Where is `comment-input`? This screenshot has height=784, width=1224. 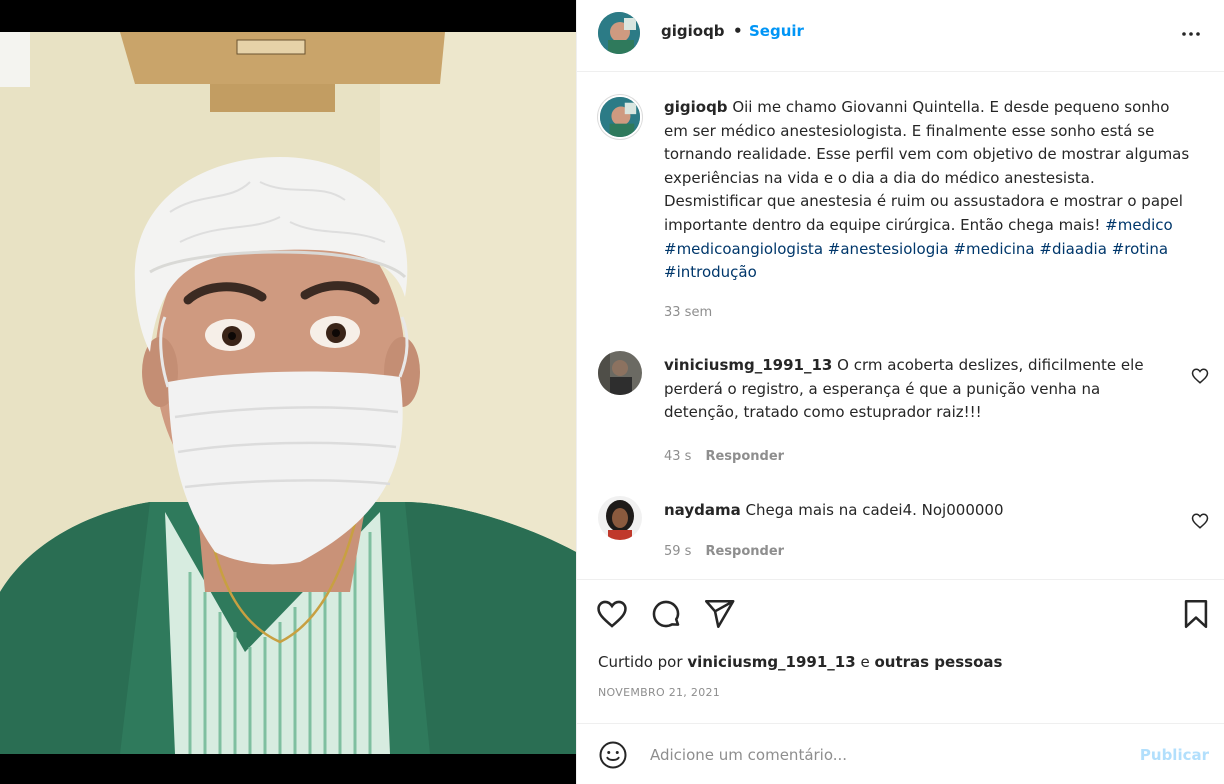 comment-input is located at coordinates (885, 755).